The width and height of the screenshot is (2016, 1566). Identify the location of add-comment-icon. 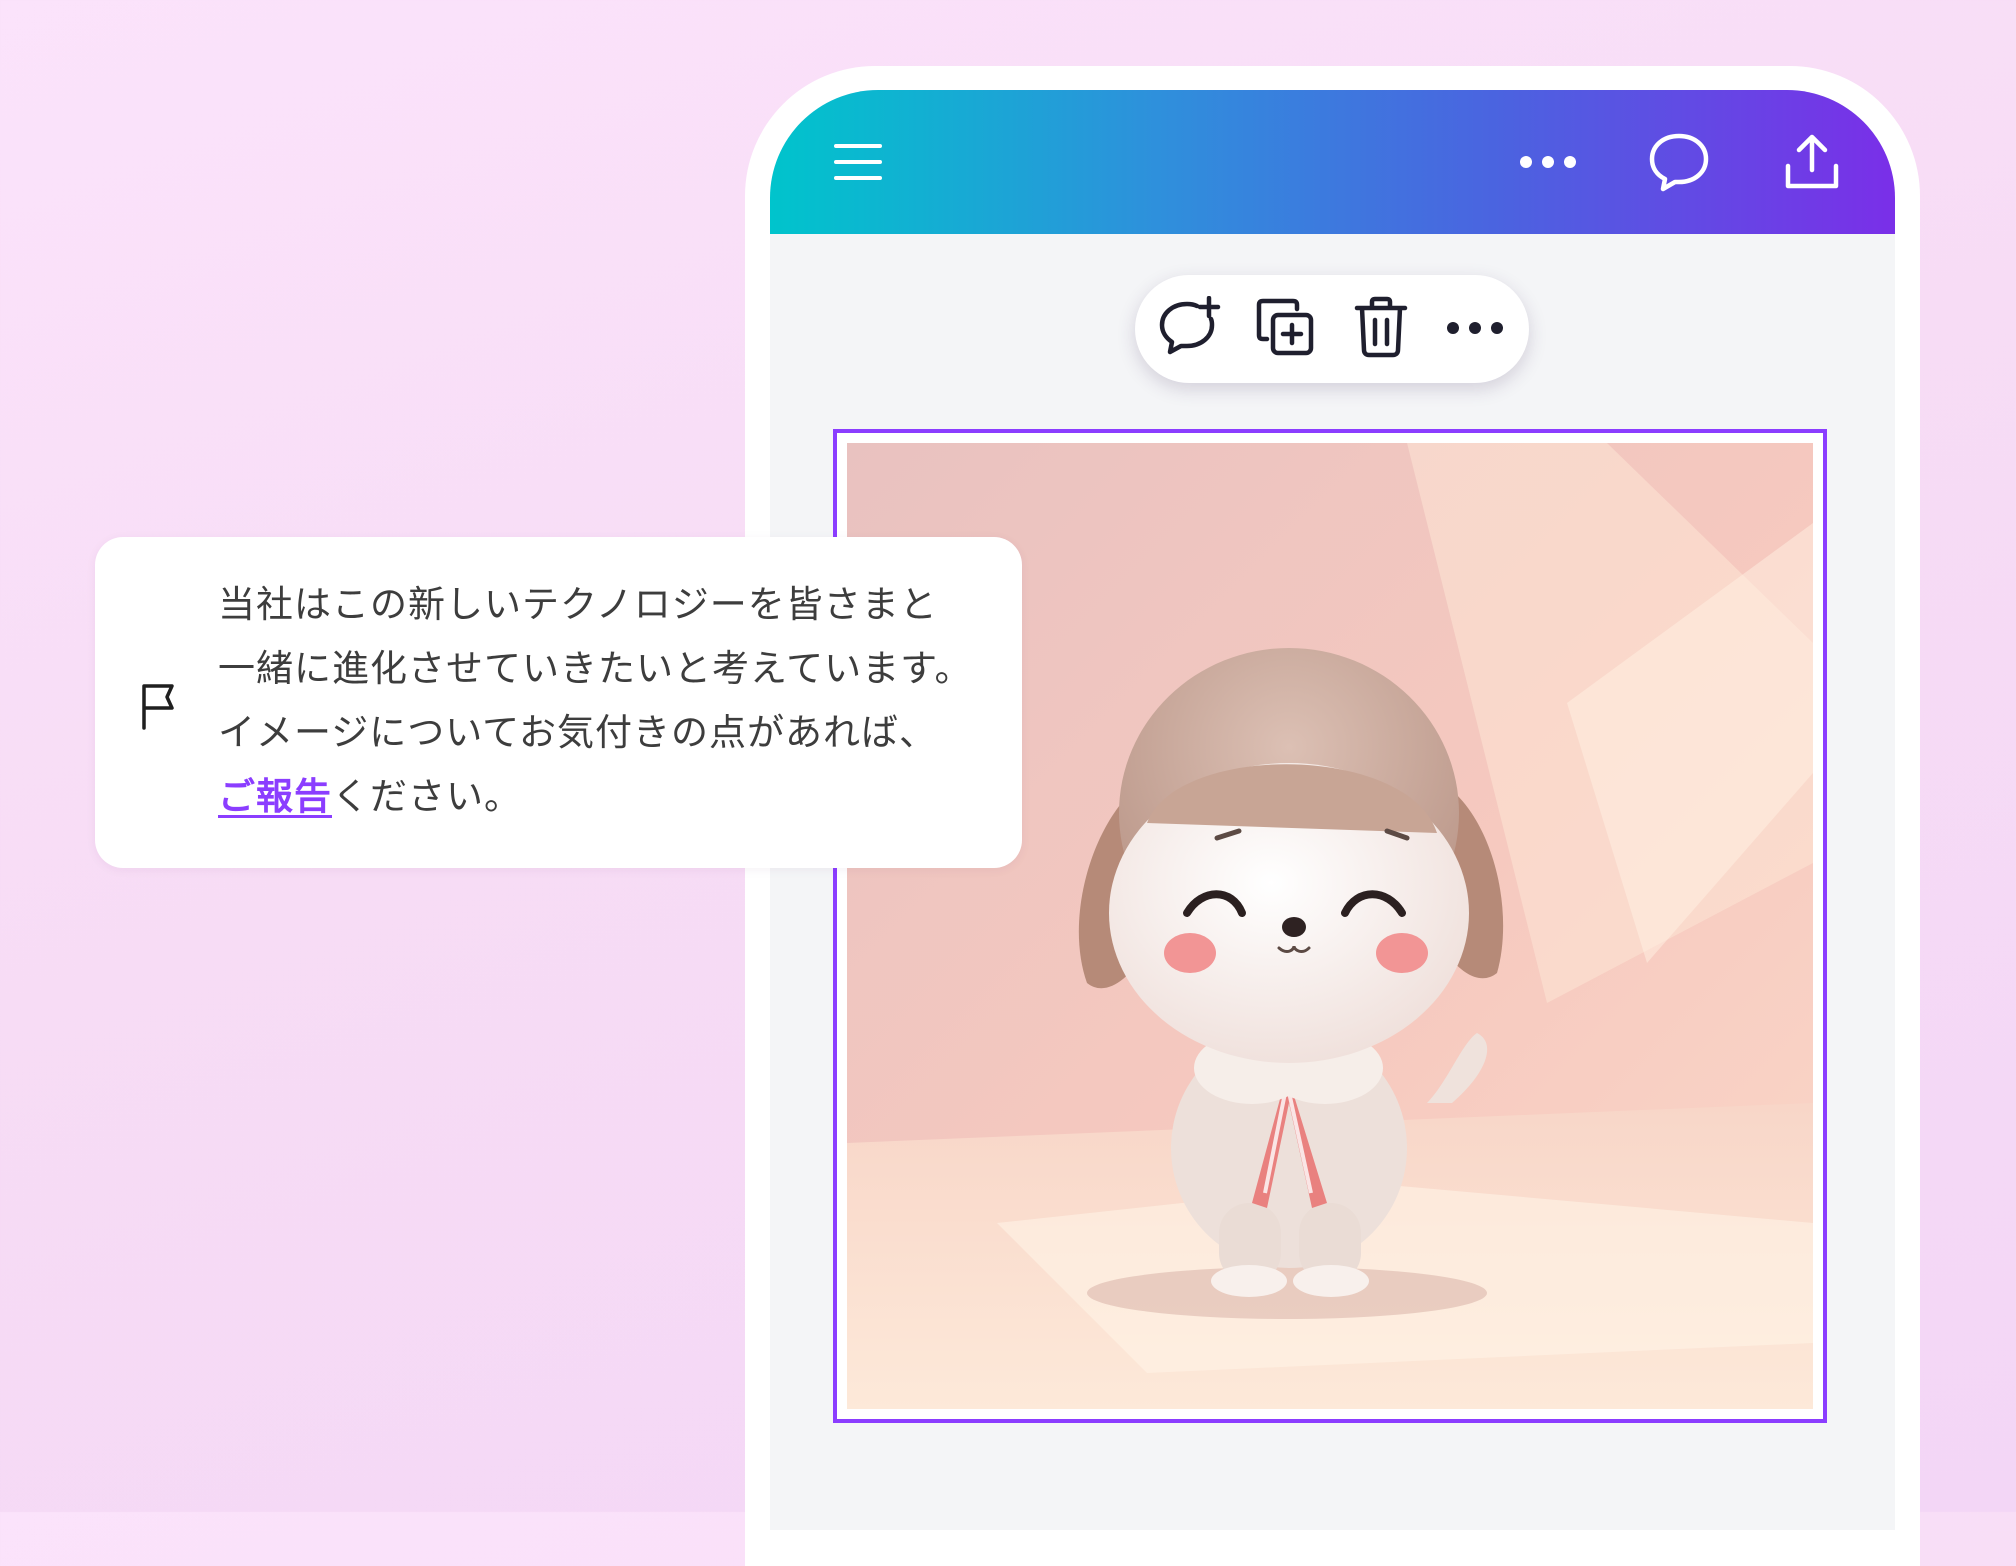
(1189, 328).